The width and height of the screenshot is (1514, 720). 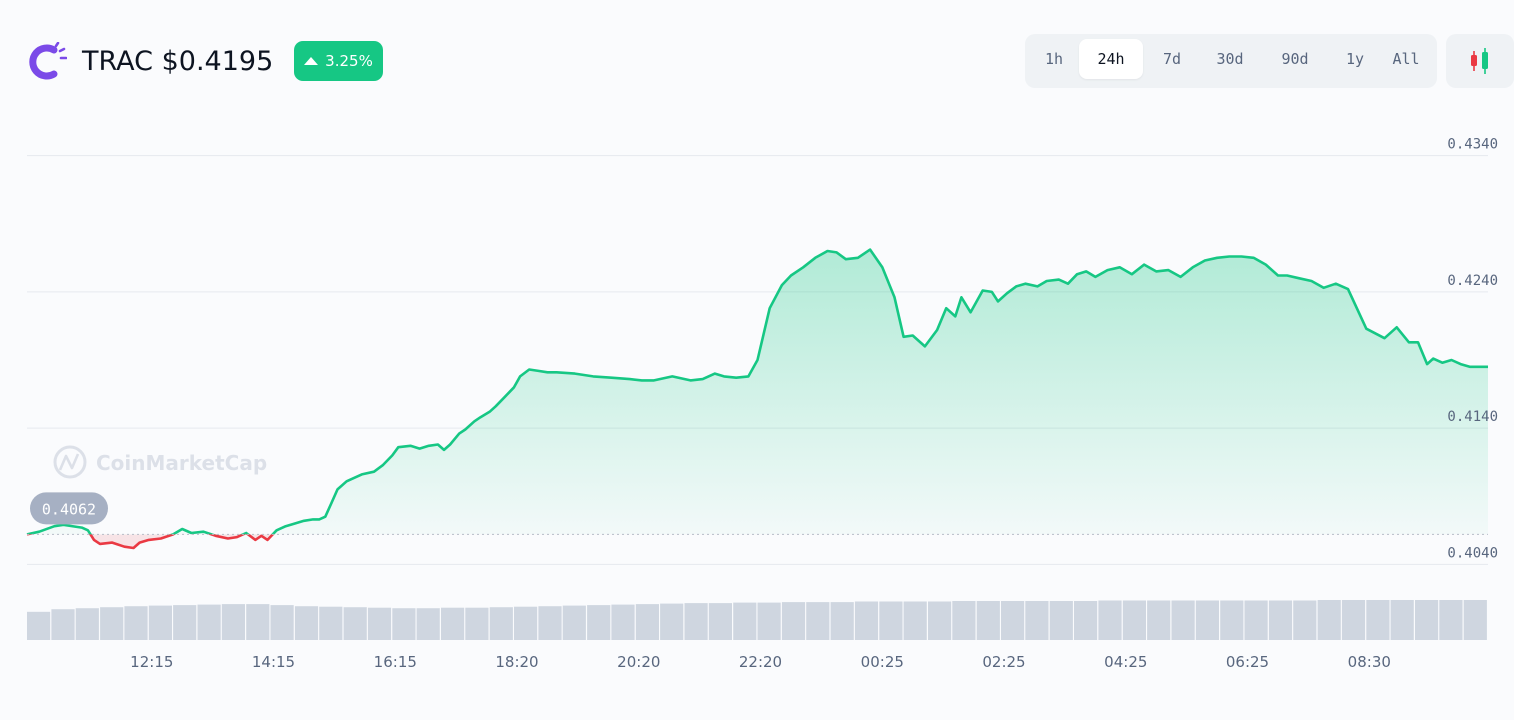 I want to click on time-range-selector: 1h 24h 7d 30d 90d 1y All, so click(x=1231, y=61).